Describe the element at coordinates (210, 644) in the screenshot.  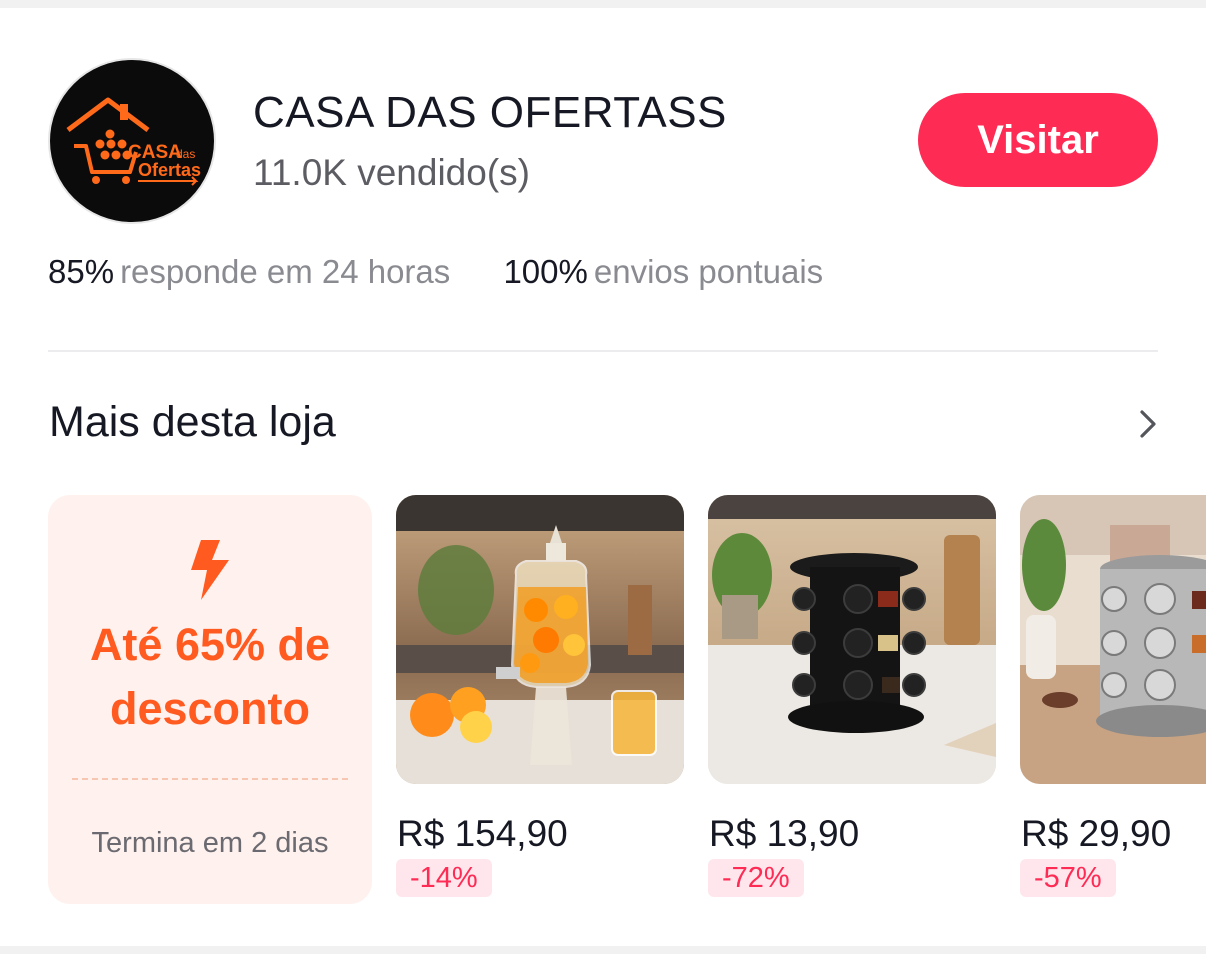
I see `promo-text-line1: Até 65% de` at that location.